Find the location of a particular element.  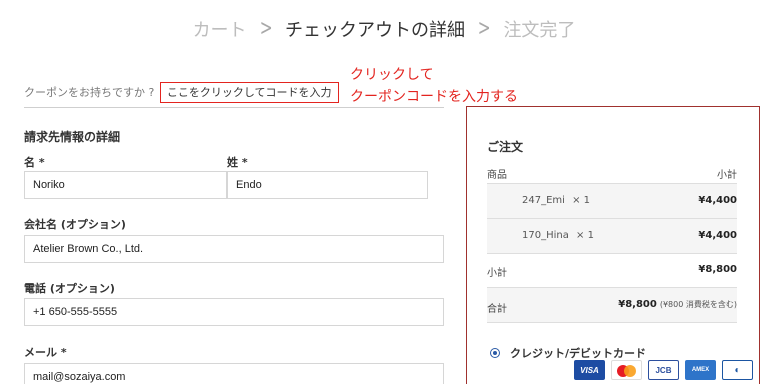

email-field: mail@sozaiya.com is located at coordinates (234, 373).